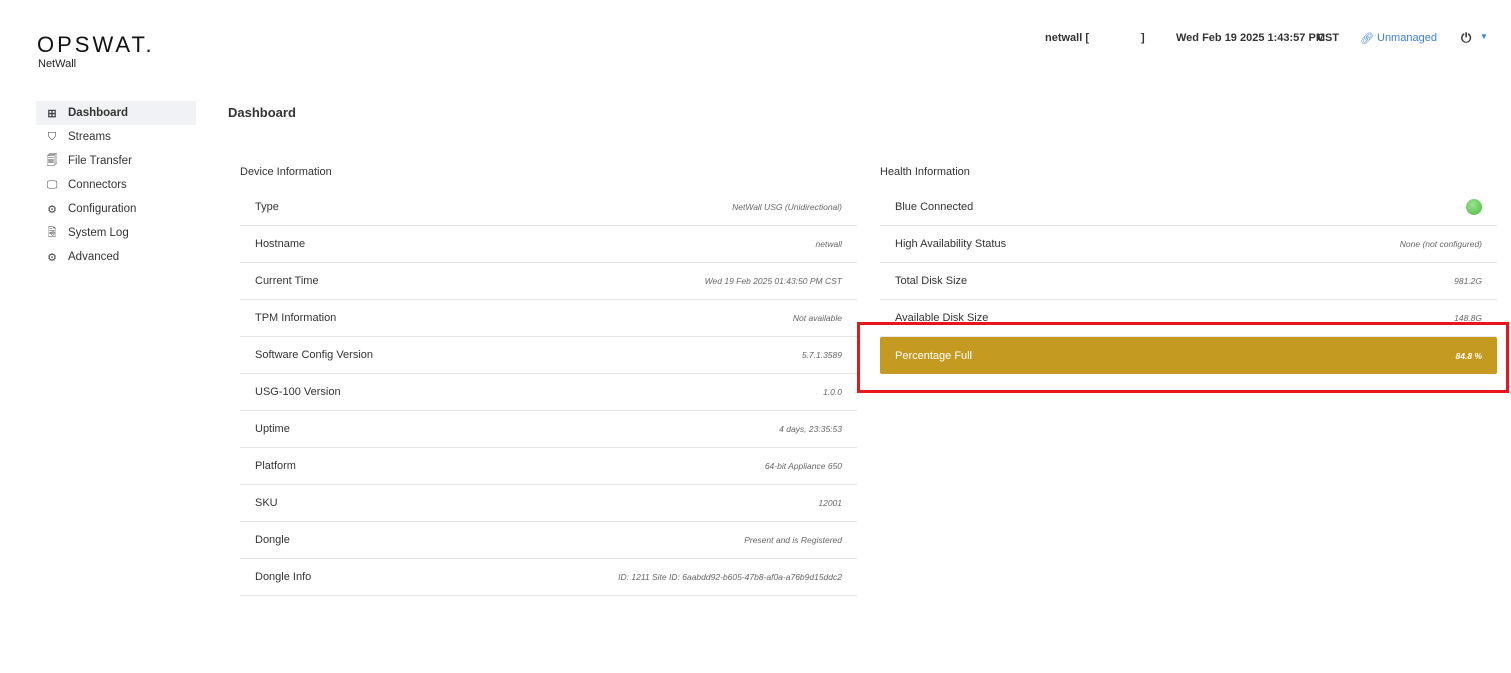 The width and height of the screenshot is (1511, 673). Describe the element at coordinates (793, 540) in the screenshot. I see `row-value: Present and is Registered` at that location.